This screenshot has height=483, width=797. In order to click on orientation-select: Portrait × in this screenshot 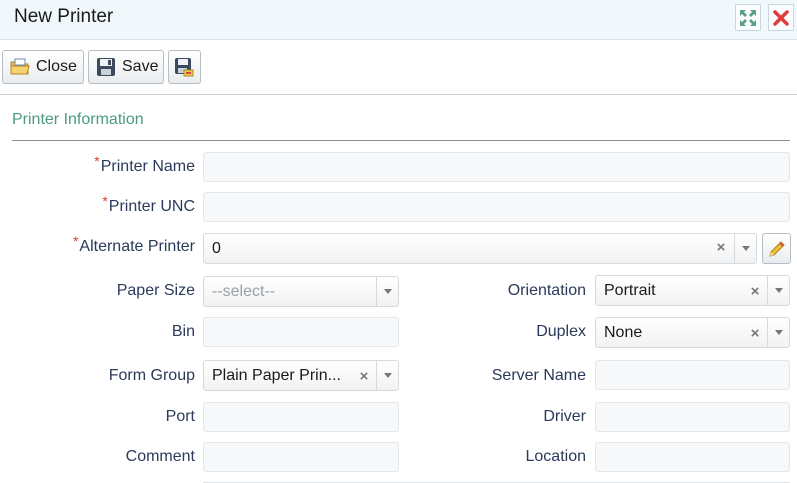, I will do `click(692, 290)`.